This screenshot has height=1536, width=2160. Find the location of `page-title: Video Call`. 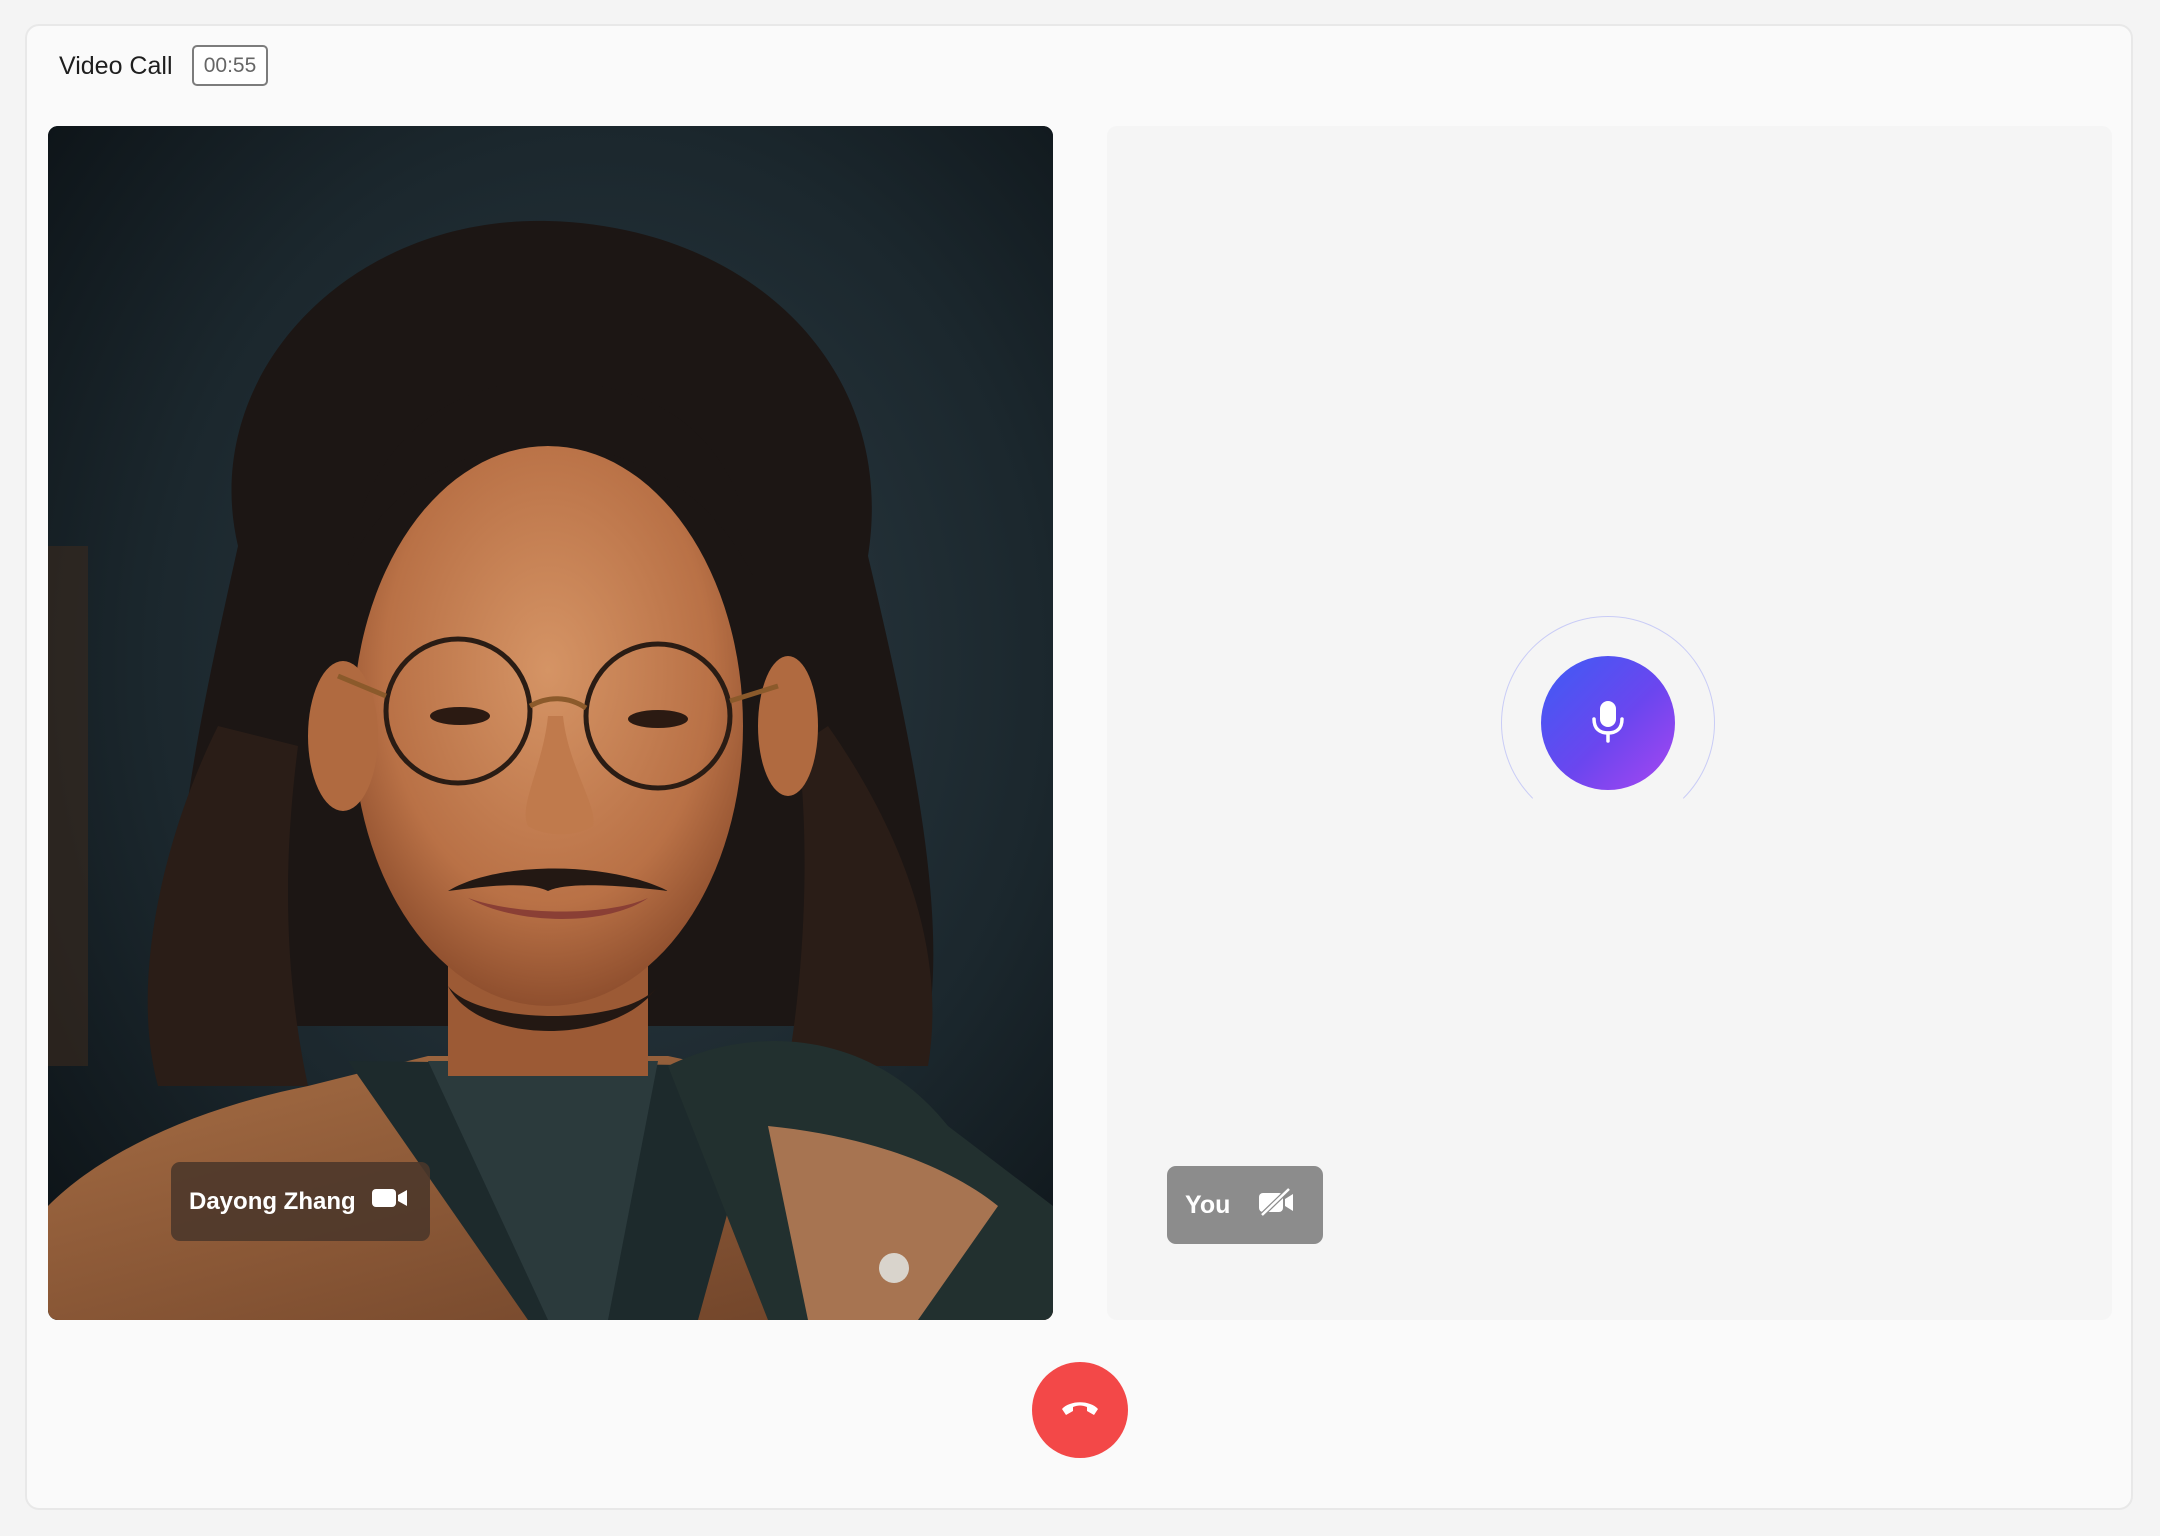

page-title: Video Call is located at coordinates (116, 66).